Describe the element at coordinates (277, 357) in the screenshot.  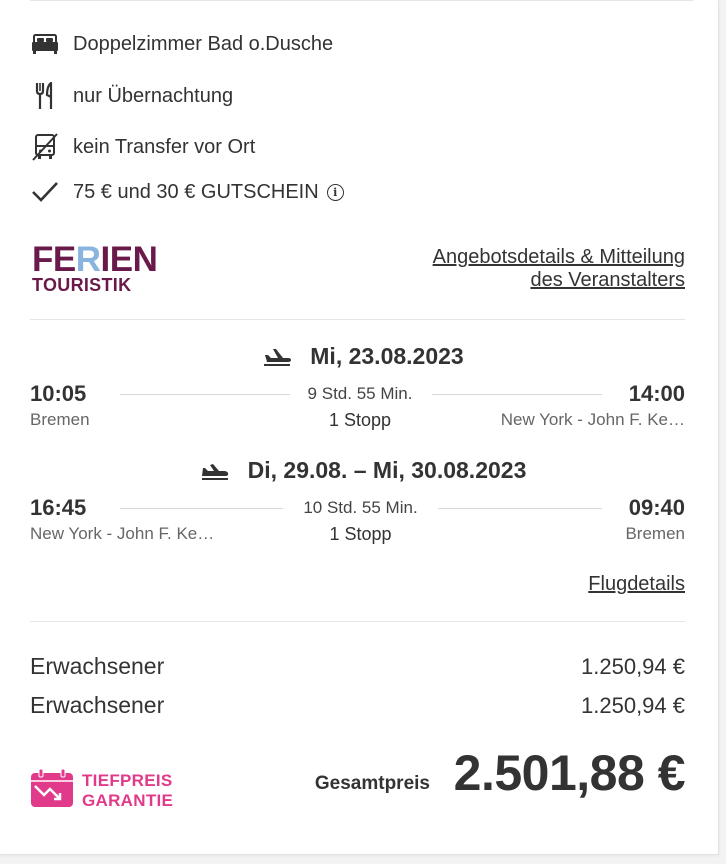
I see `plane-departure-icon` at that location.